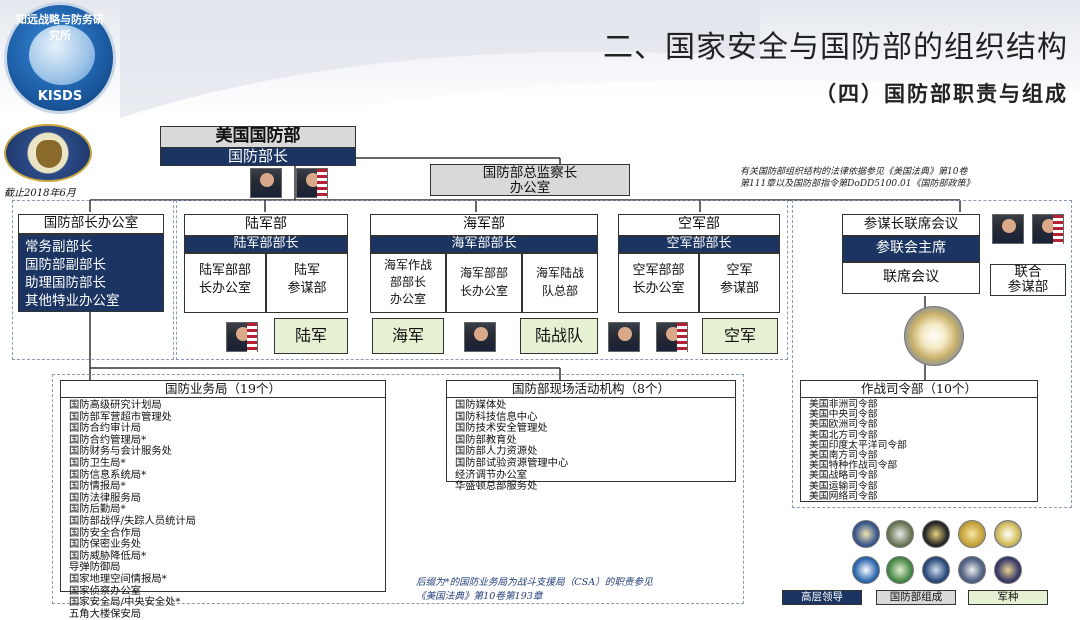 The image size is (1080, 620). Describe the element at coordinates (483, 273) in the screenshot. I see `navy-office-line: 海军部部` at that location.